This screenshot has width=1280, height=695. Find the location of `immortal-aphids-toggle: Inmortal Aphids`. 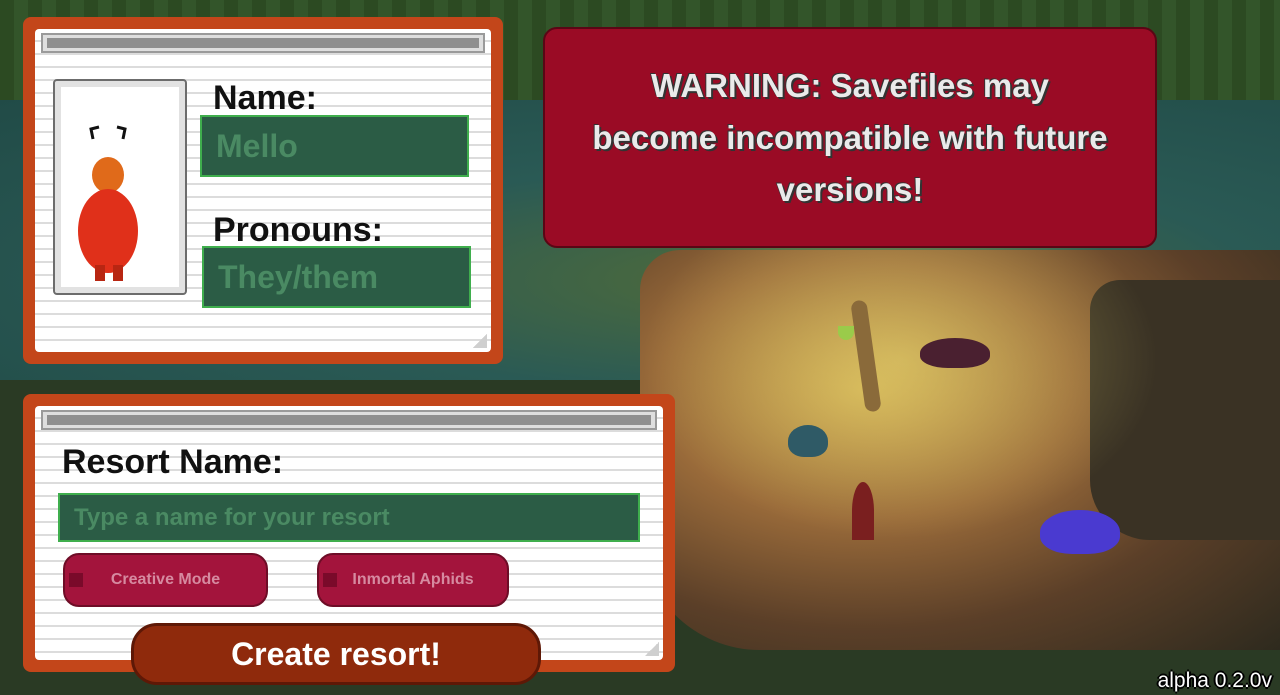

immortal-aphids-toggle: Inmortal Aphids is located at coordinates (413, 580).